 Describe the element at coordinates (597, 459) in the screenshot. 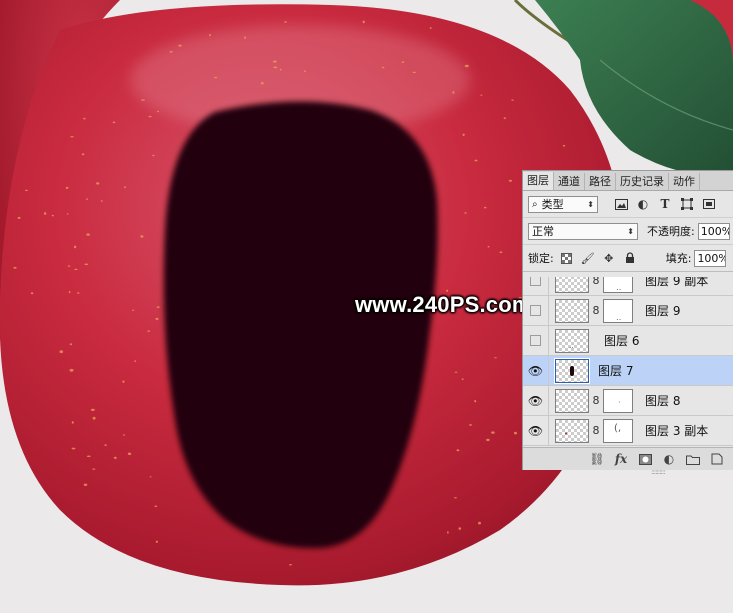

I see `link-layers-icon: ⛓` at that location.